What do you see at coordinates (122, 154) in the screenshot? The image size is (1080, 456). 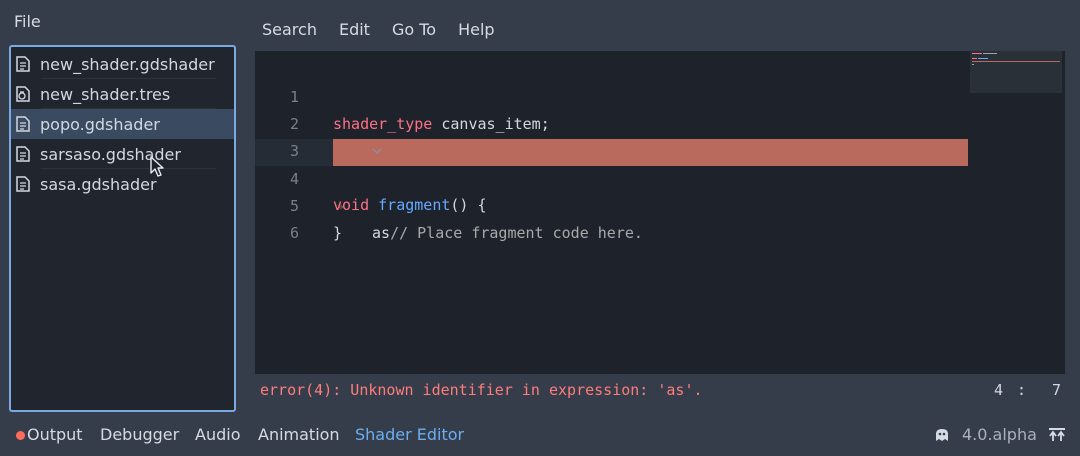 I see `file-item: sarsaso.gdshader` at bounding box center [122, 154].